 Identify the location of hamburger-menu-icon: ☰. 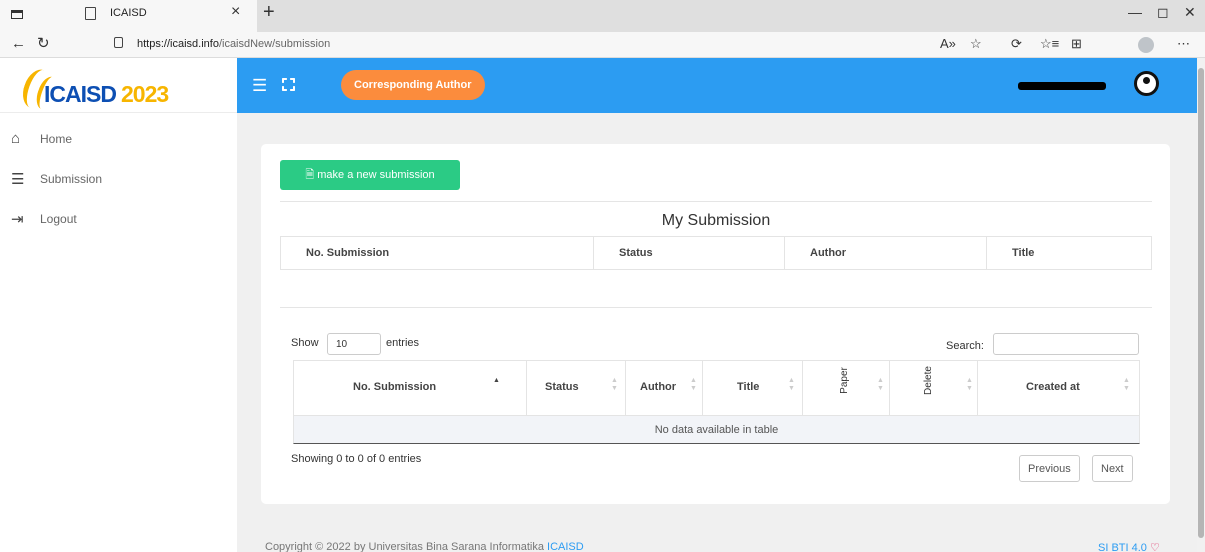
(259, 86).